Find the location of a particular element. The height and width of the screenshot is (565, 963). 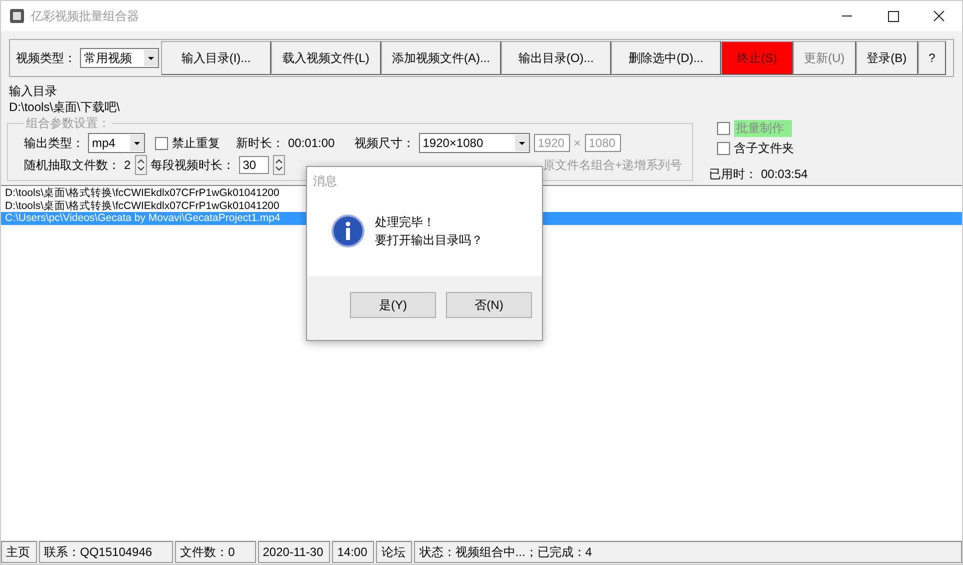

dialog-title: 消息 is located at coordinates (325, 181).